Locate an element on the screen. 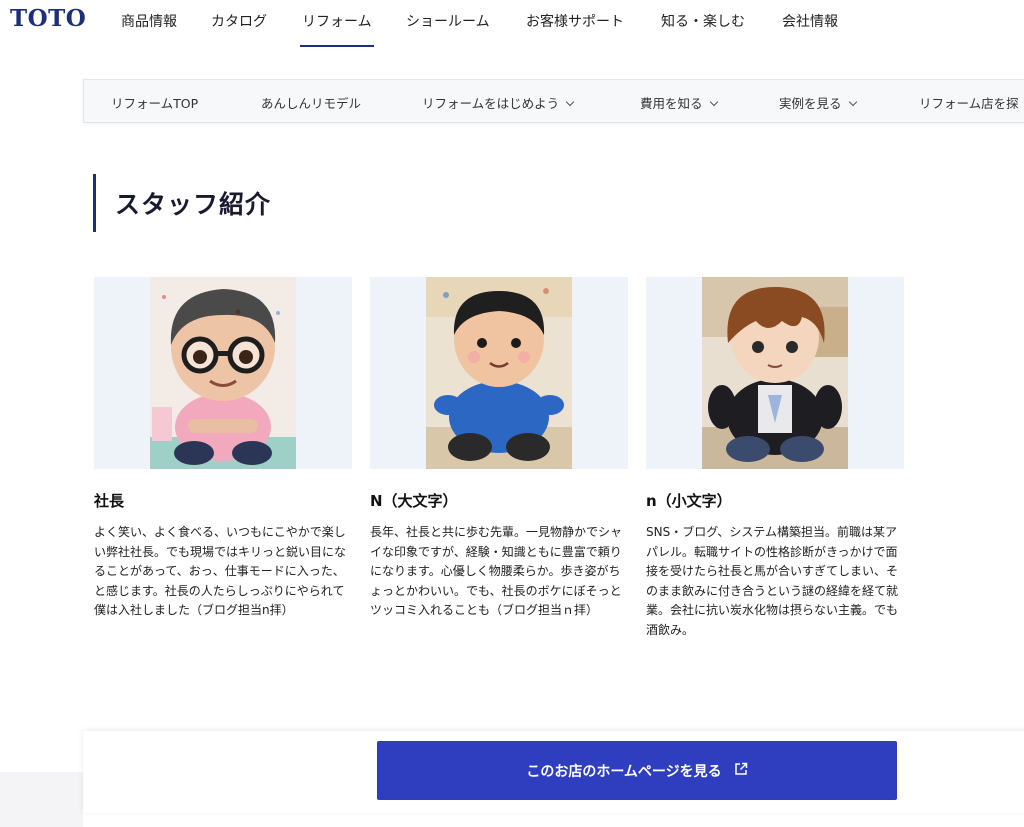  plush-doll-black-jacket-illustration is located at coordinates (775, 373).